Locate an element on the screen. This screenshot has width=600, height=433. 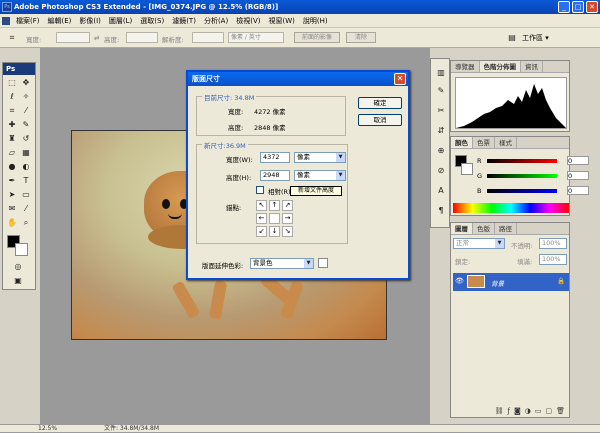
menu-image: 影像(I) is located at coordinates (90, 21).